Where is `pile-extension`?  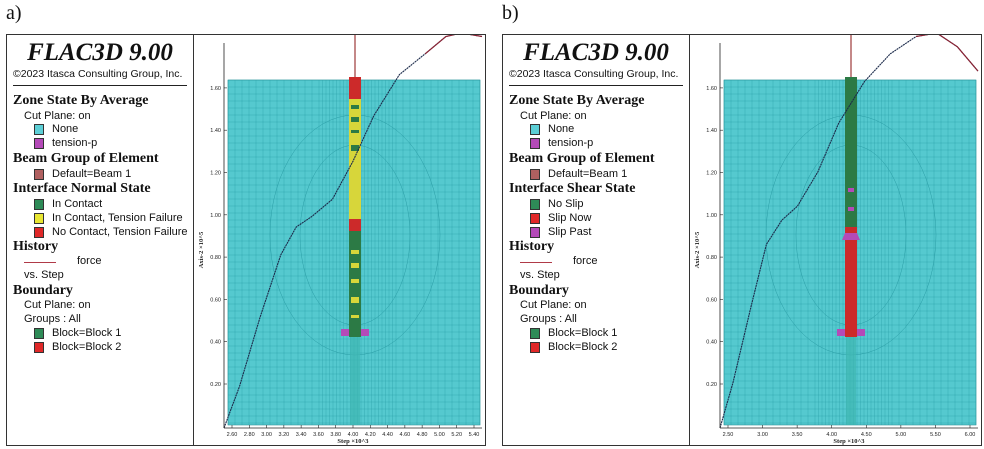
pile-extension is located at coordinates (355, 380).